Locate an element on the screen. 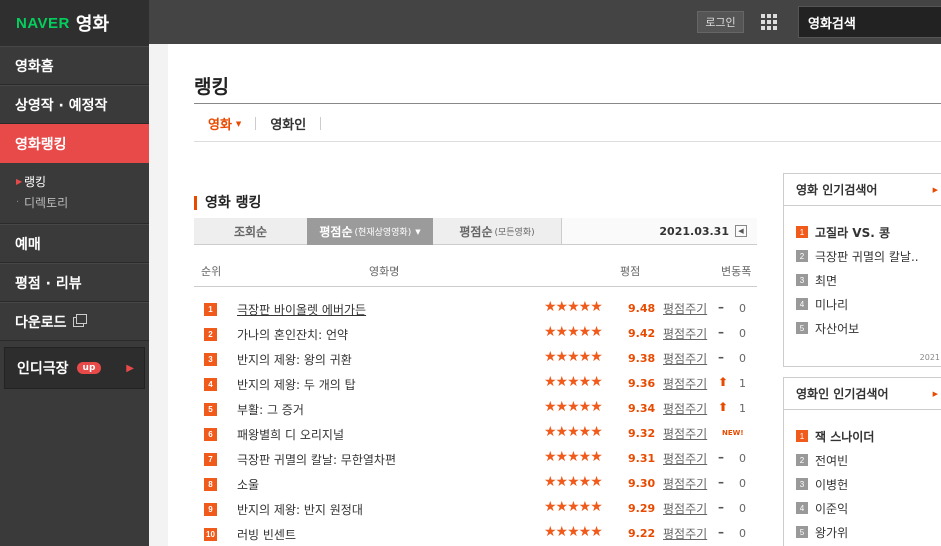 Image resolution: width=941 pixels, height=546 pixels. search-term: 고질라 VS. 콩 is located at coordinates (853, 232).